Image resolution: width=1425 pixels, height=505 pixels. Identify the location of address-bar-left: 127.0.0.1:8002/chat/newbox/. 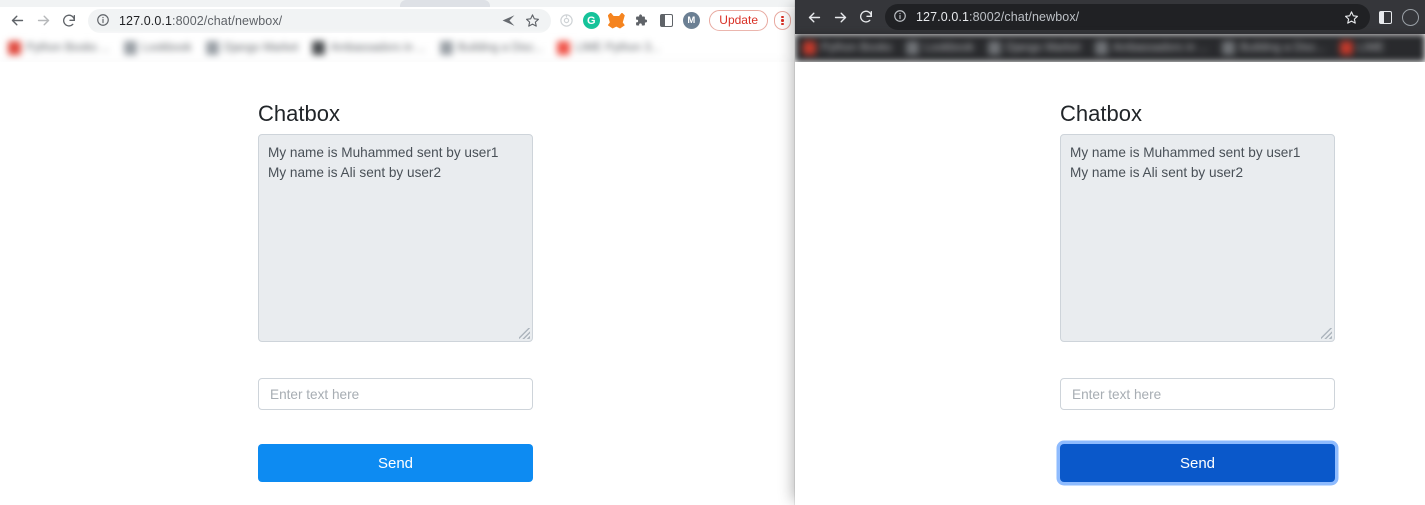
(320, 20).